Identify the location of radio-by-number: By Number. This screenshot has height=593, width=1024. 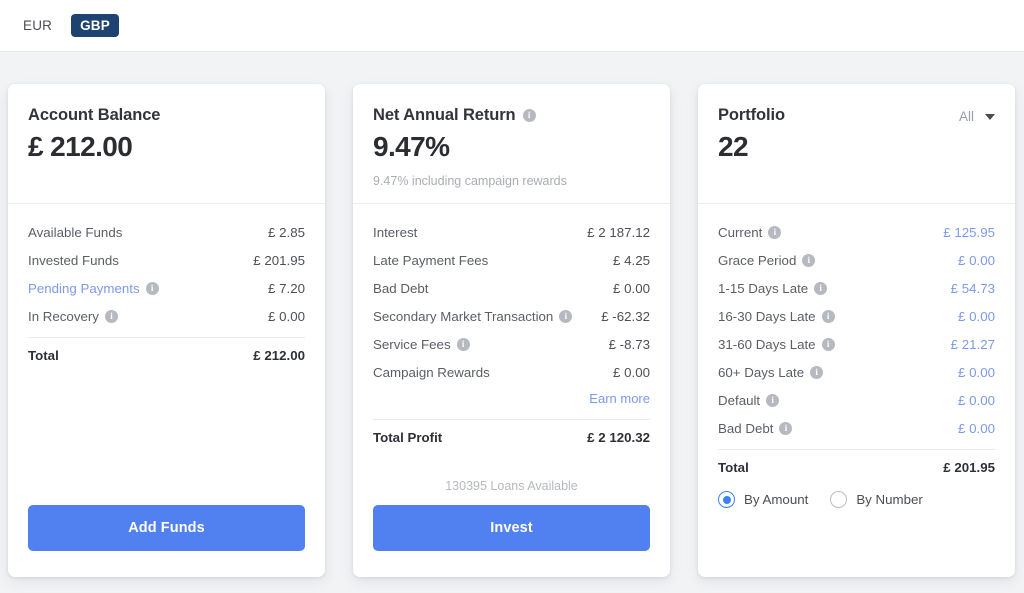
(876, 499).